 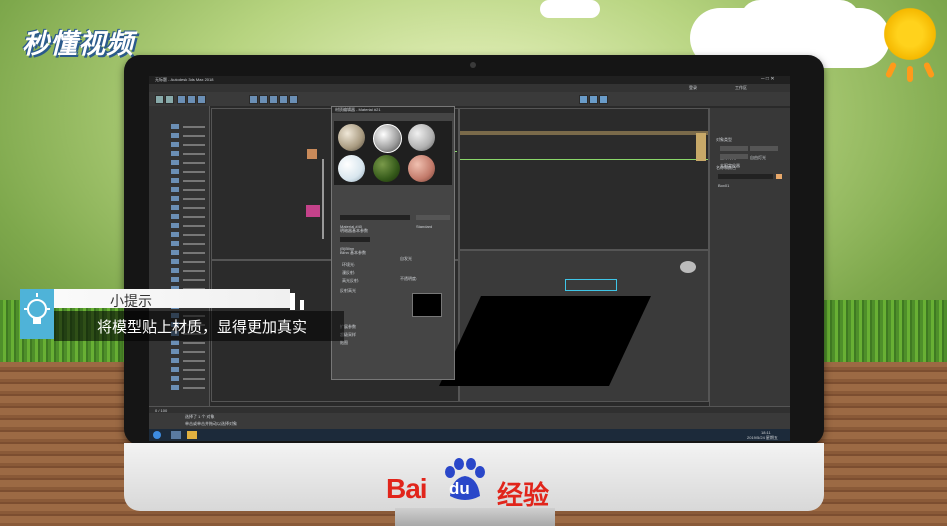 I want to click on sun-positioner-button: 太阳定位器, so click(x=734, y=161).